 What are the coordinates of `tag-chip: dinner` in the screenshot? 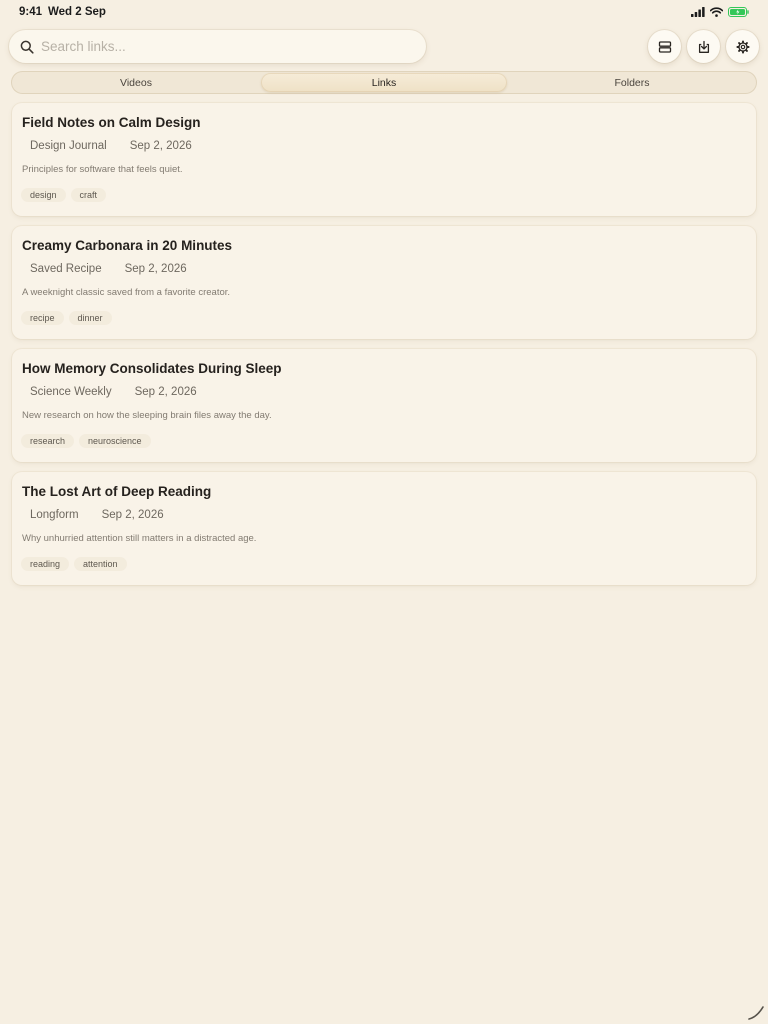 It's located at (90, 318).